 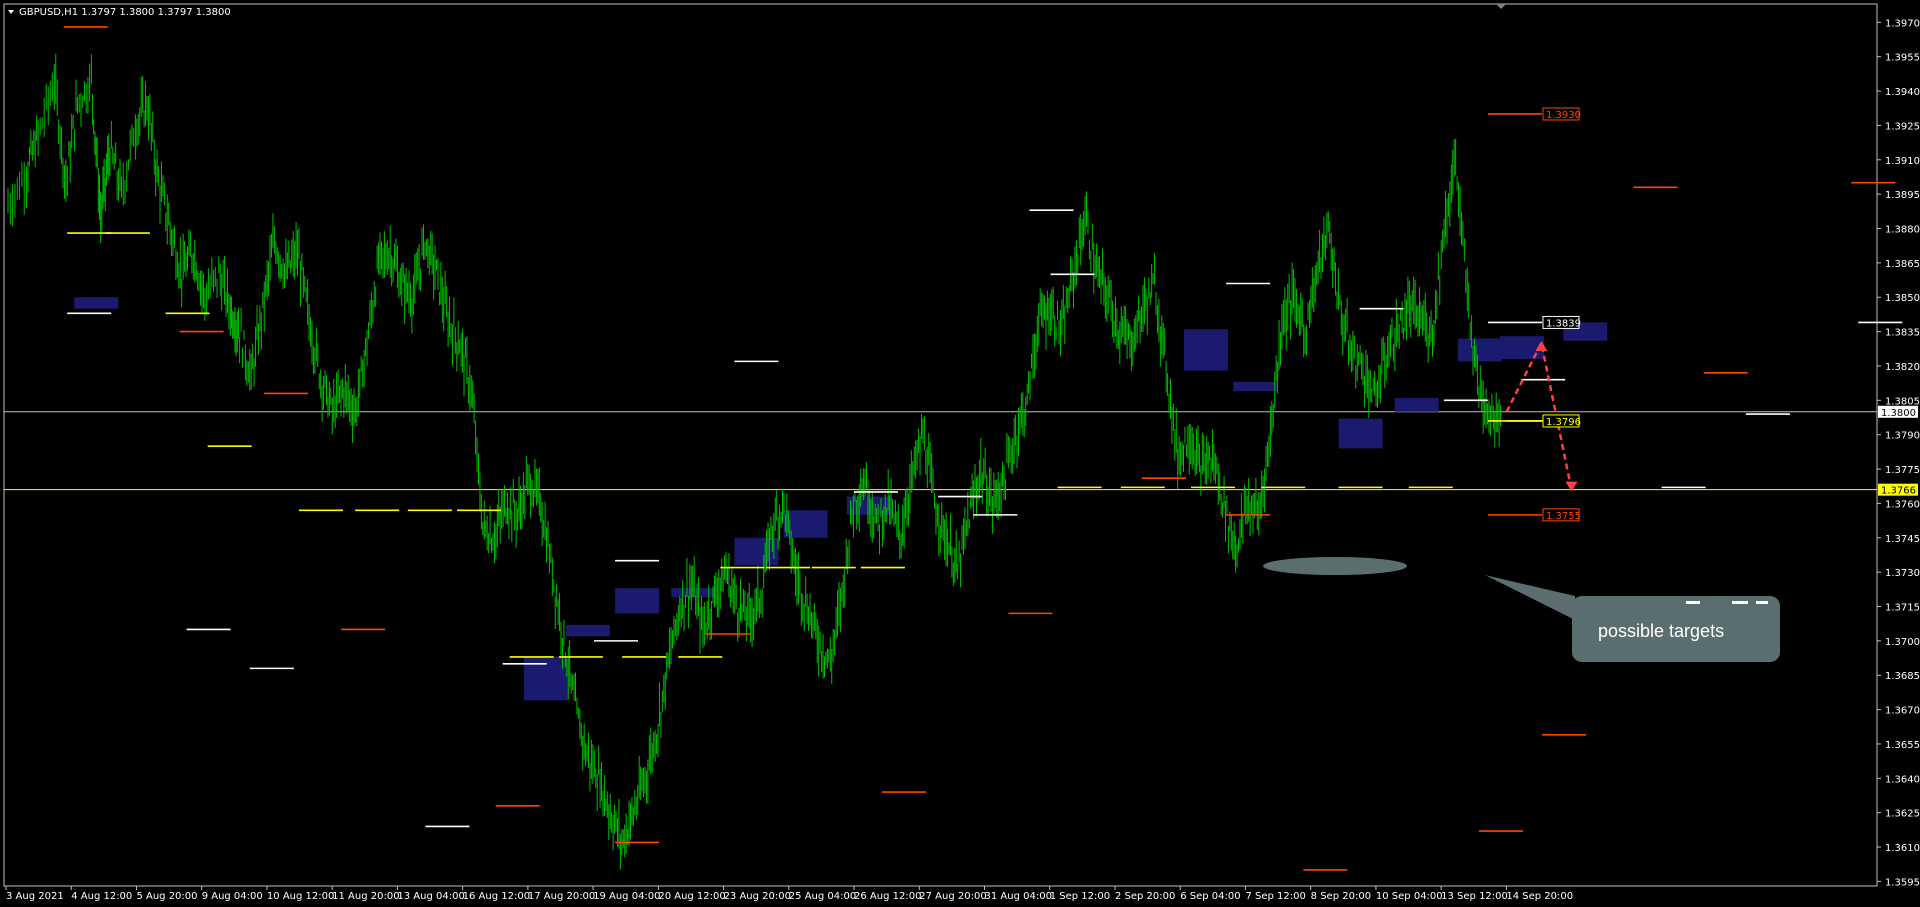 I want to click on symbol-header: GBPUSD,H1 1.3797 1.3800 1.3797 1.3800, so click(x=119, y=12).